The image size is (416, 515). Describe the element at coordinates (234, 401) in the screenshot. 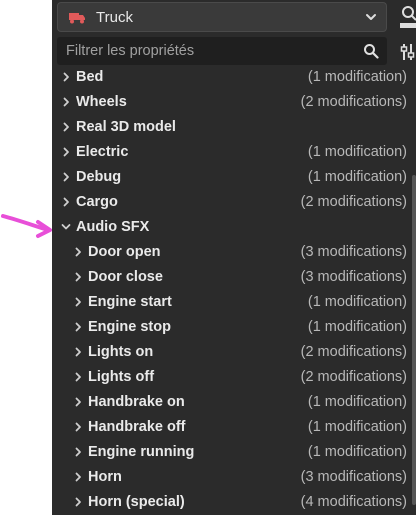

I see `tree-subgroup: Handbrake on (1 modification)` at that location.